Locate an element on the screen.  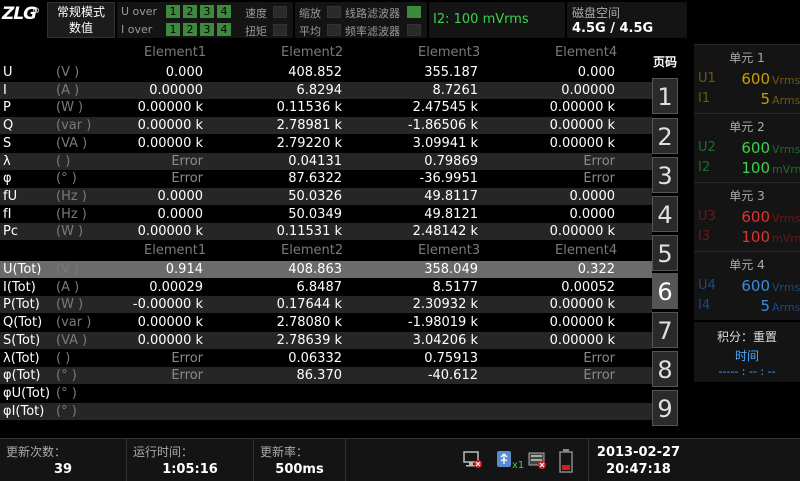
current-range-text: I2: 100 mVrms is located at coordinates (481, 19).